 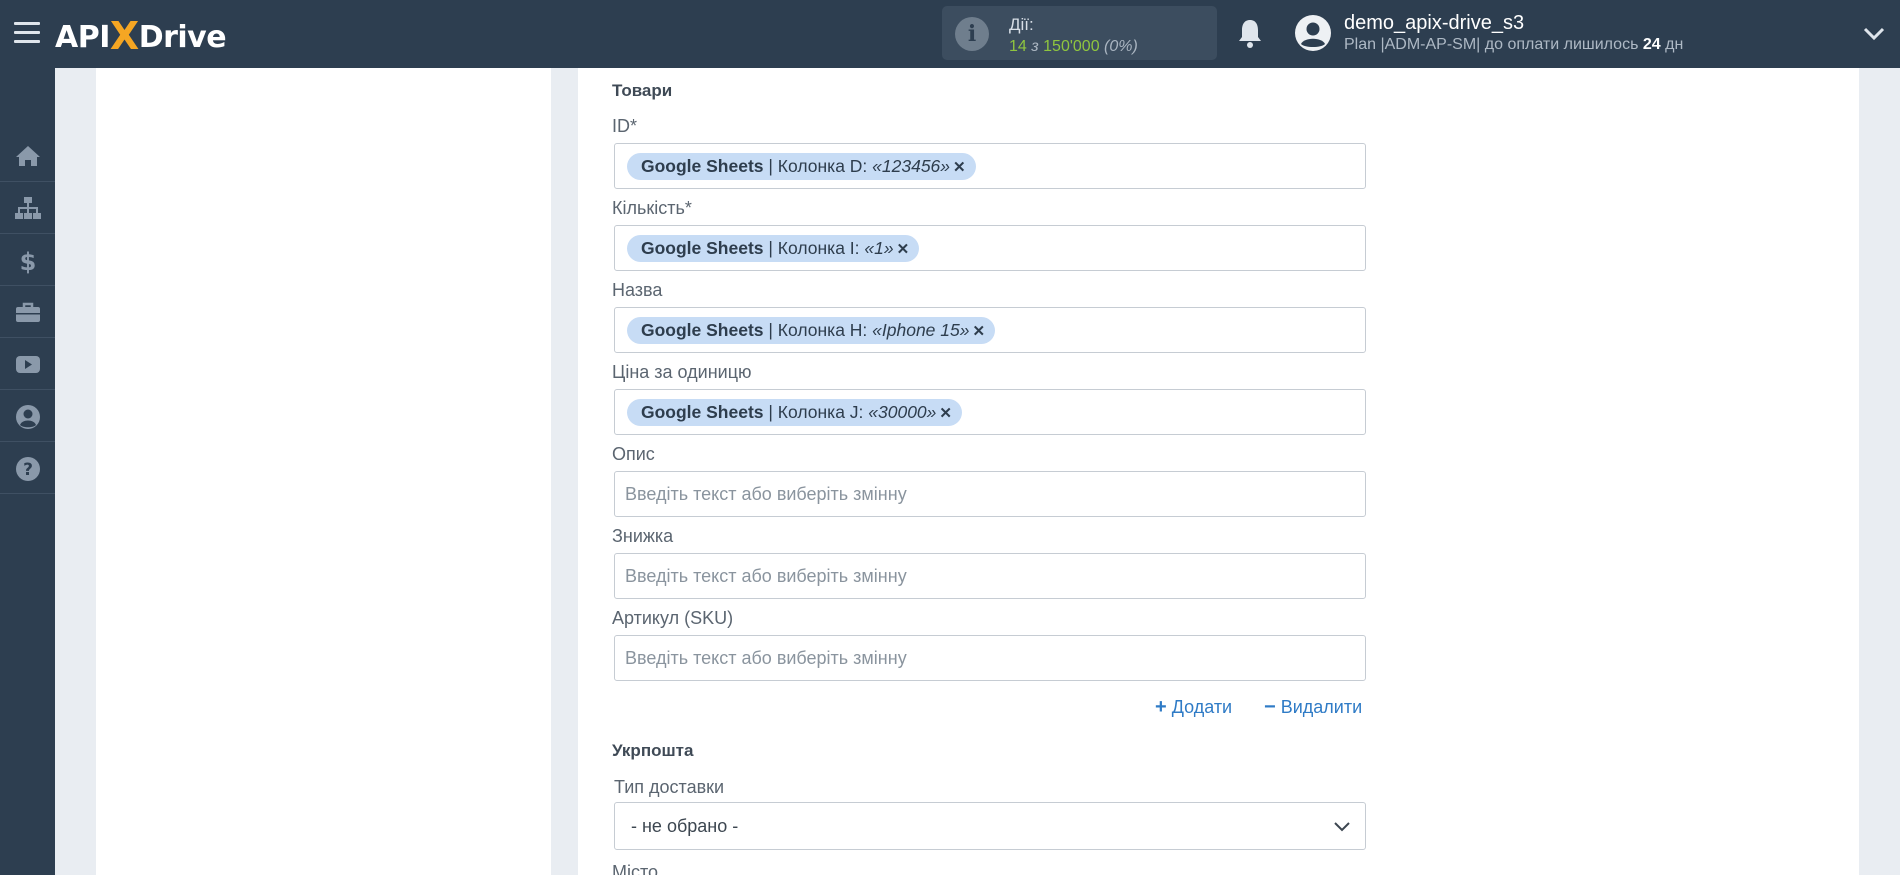 I want to click on bell-icon, so click(x=1250, y=33).